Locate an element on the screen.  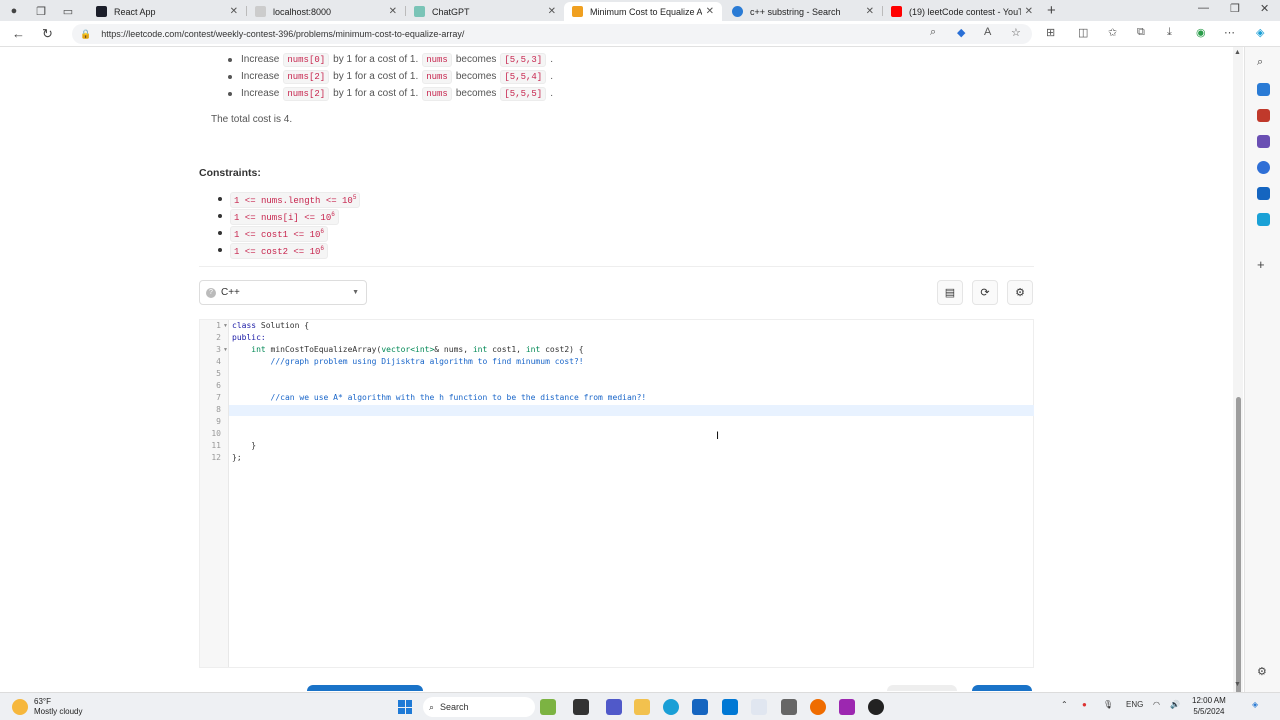
games-icon is located at coordinates (1263, 141).